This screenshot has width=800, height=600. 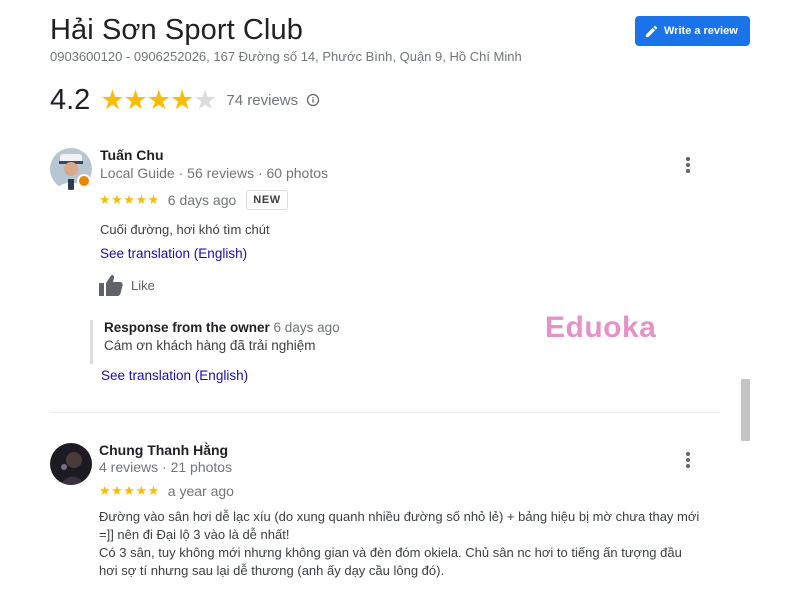 I want to click on reviewer-meta: Local Guide · 56 reviews · 60 photos, so click(x=214, y=173).